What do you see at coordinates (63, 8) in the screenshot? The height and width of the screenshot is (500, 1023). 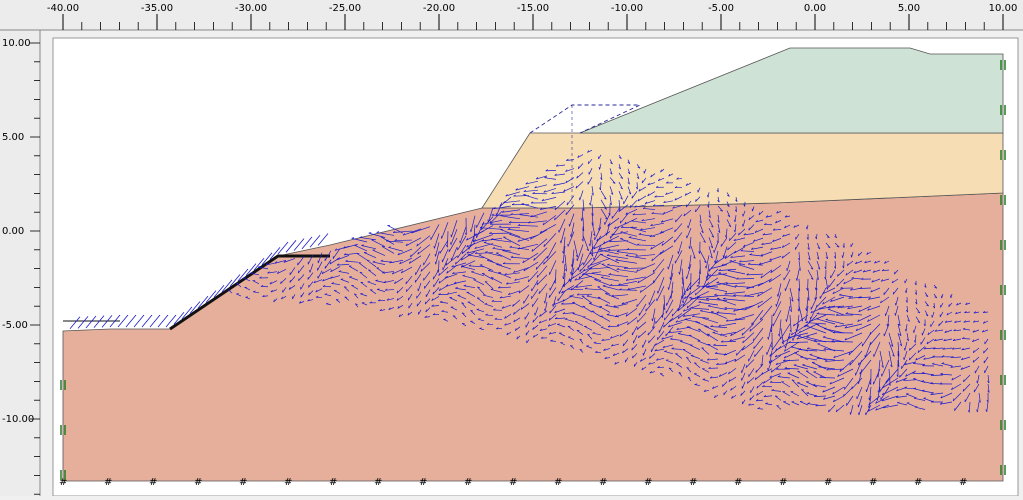 I see `x-tick-label: -40.00` at bounding box center [63, 8].